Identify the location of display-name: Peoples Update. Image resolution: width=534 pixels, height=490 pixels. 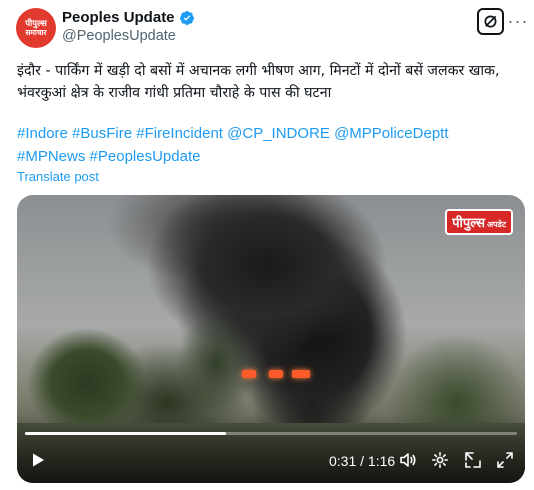
(118, 17).